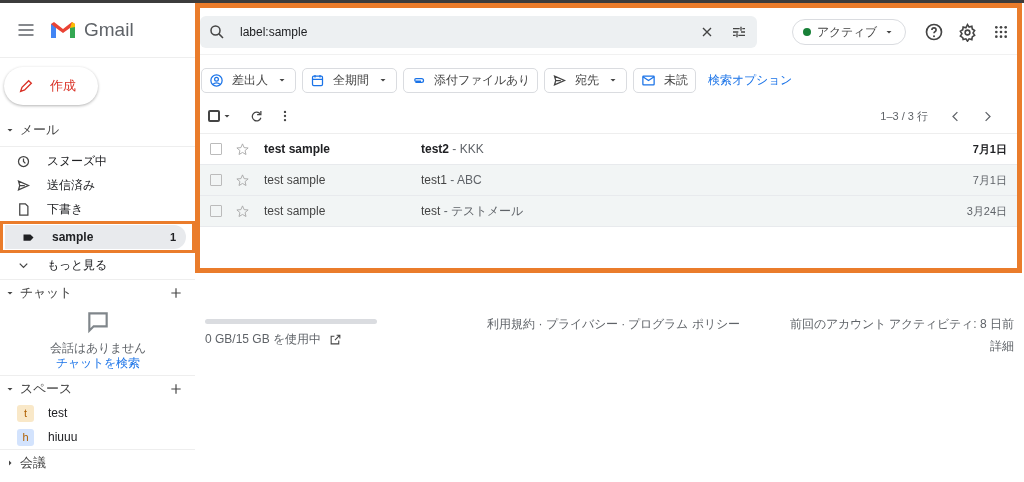 The image size is (1024, 482). What do you see at coordinates (739, 32) in the screenshot?
I see `filter-settings-icon` at bounding box center [739, 32].